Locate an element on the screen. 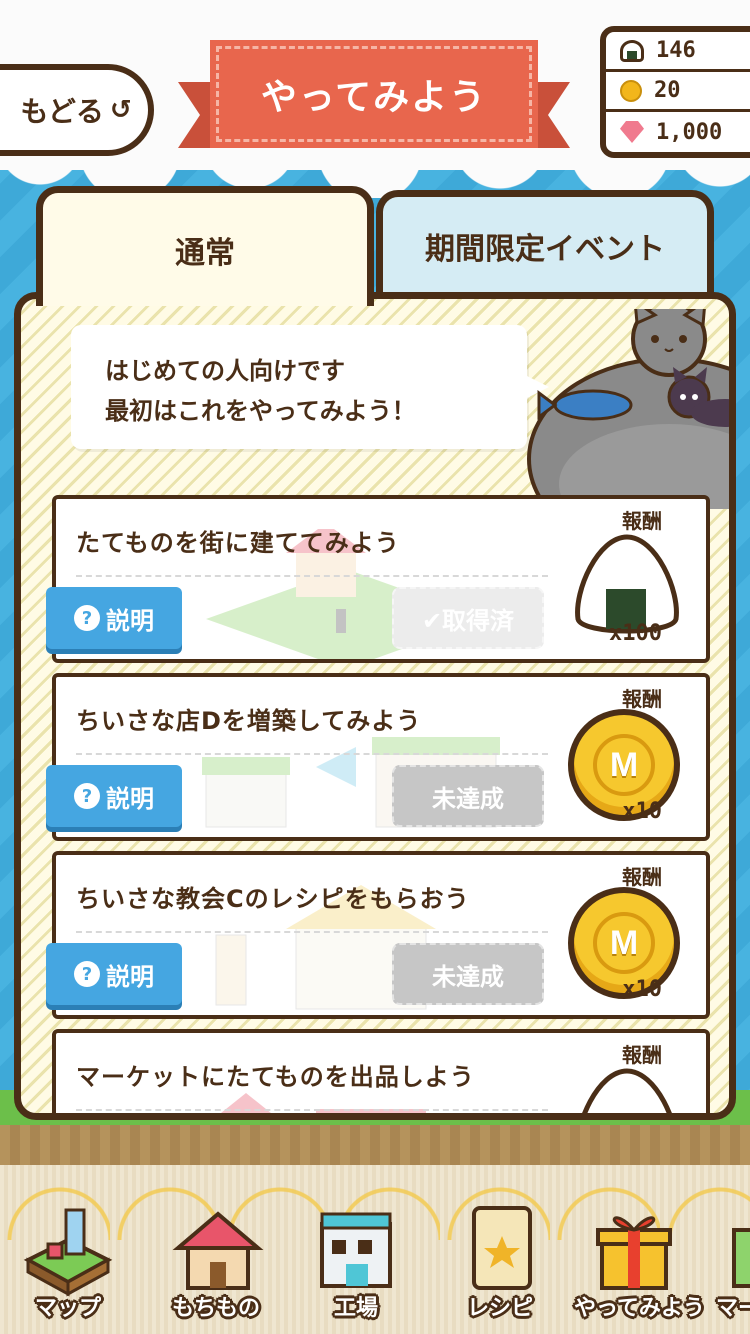 This screenshot has width=750, height=1334. return-arrow-icon: ↺ is located at coordinates (120, 110).